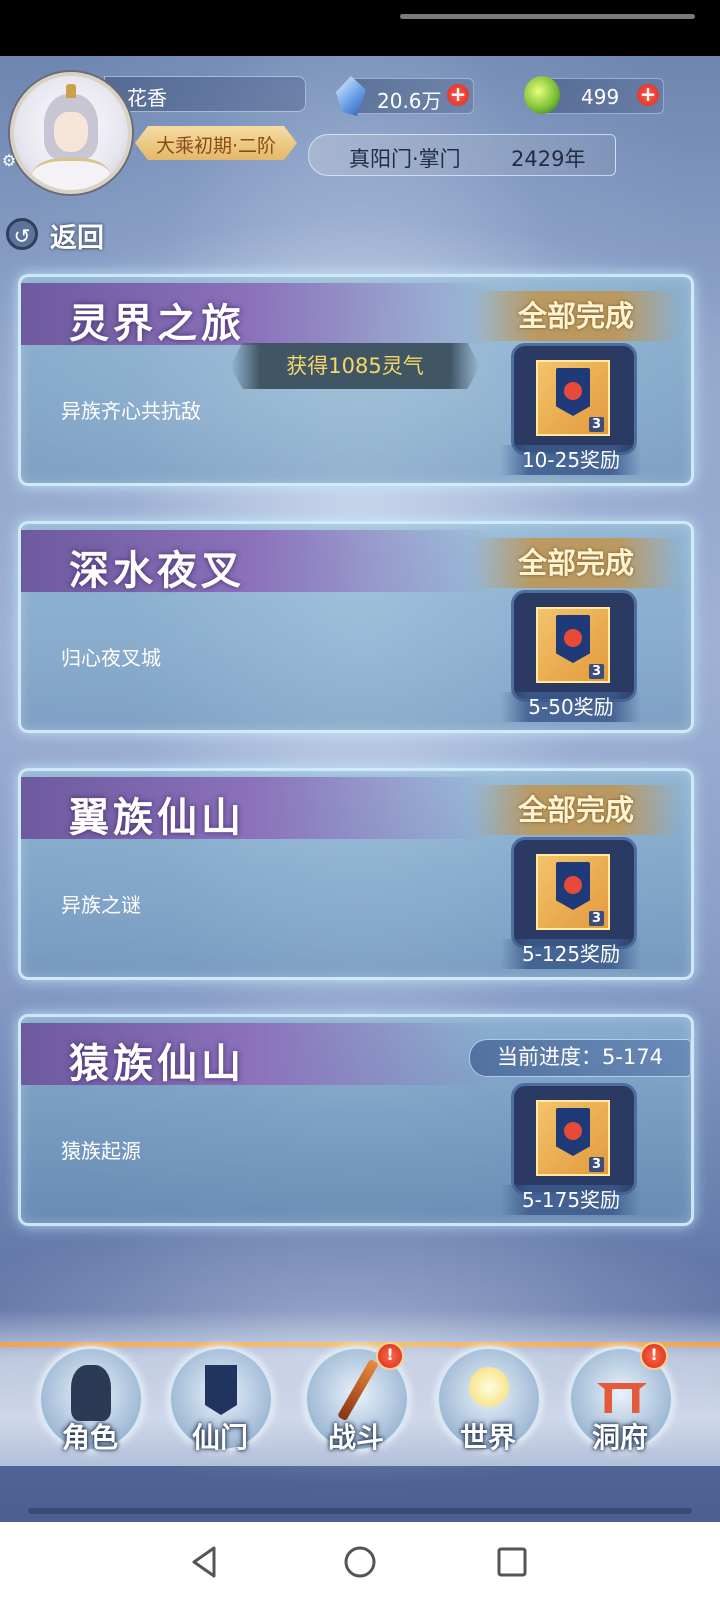 This screenshot has width=720, height=1600. Describe the element at coordinates (9, 161) in the screenshot. I see `settings-gear-icon: ⚙` at that location.